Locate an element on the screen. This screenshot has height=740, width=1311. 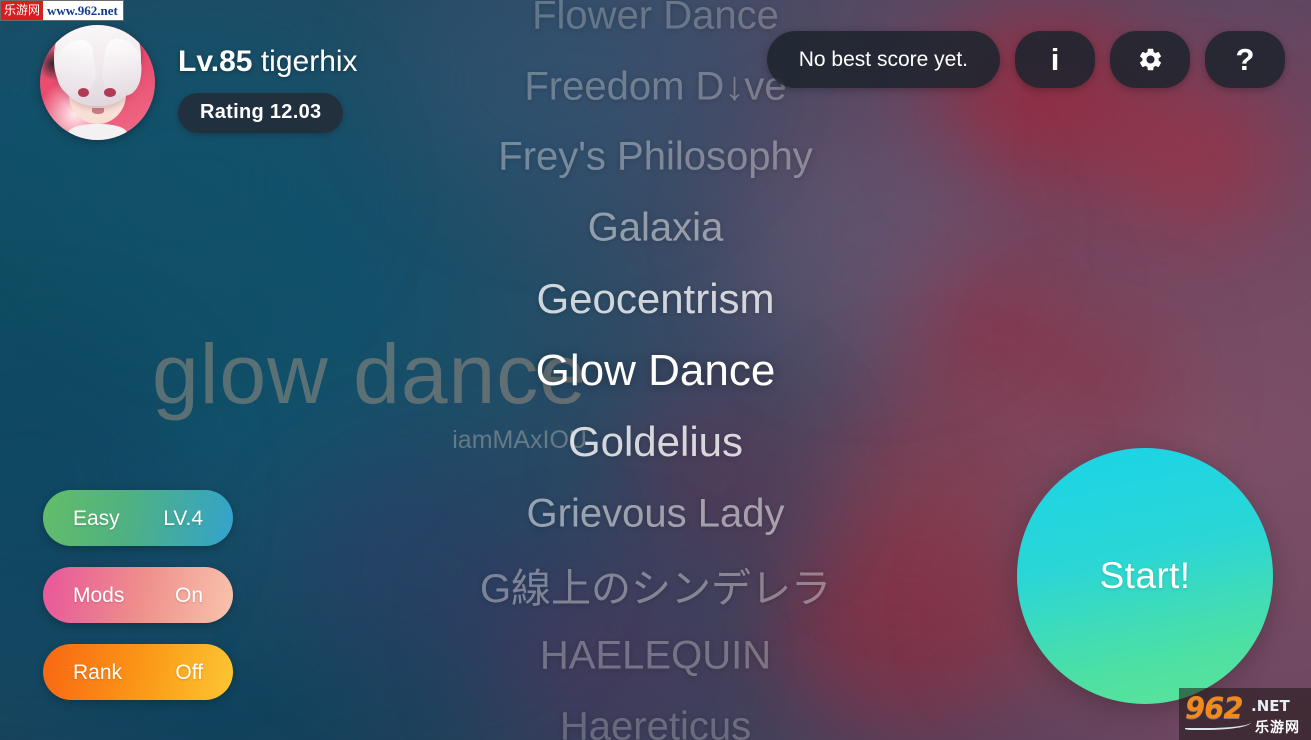
avatar is located at coordinates (97, 82).